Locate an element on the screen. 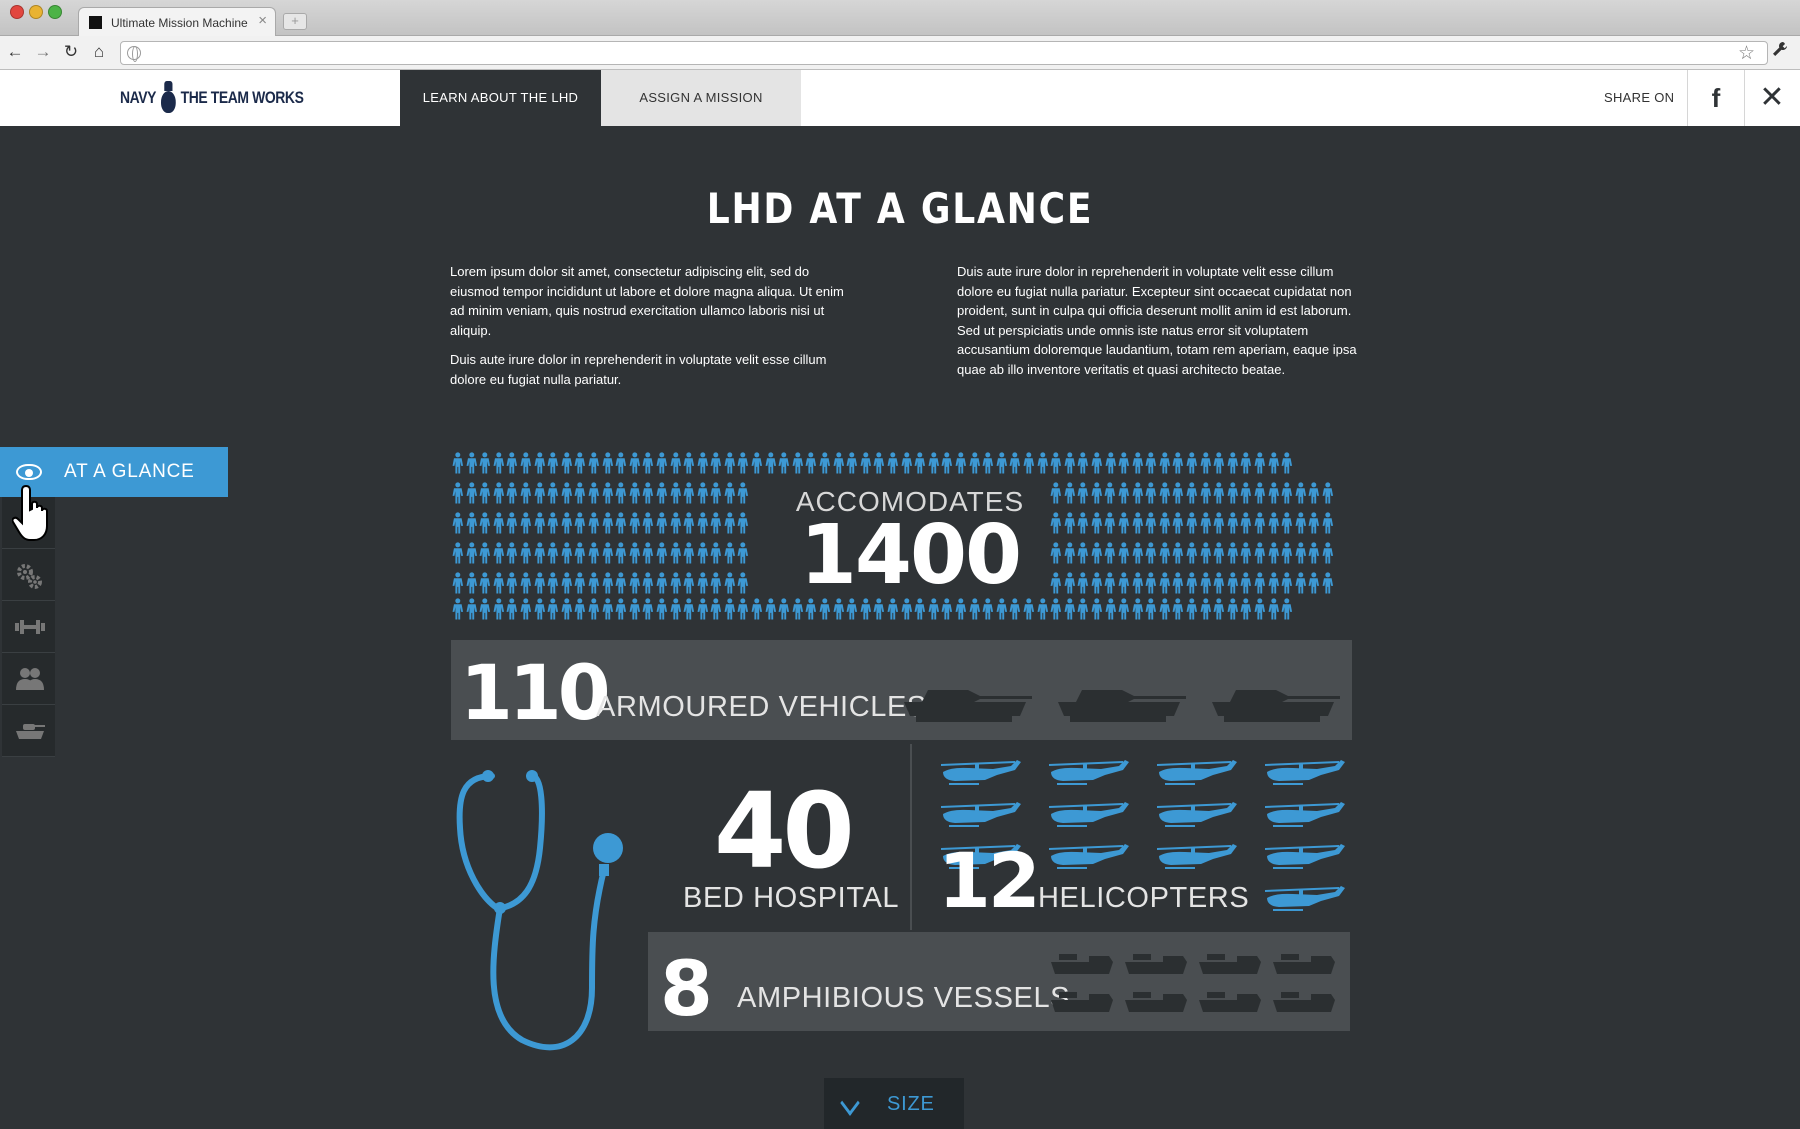 The height and width of the screenshot is (1129, 1800). bookmark-star-icon: ☆ is located at coordinates (1746, 53).